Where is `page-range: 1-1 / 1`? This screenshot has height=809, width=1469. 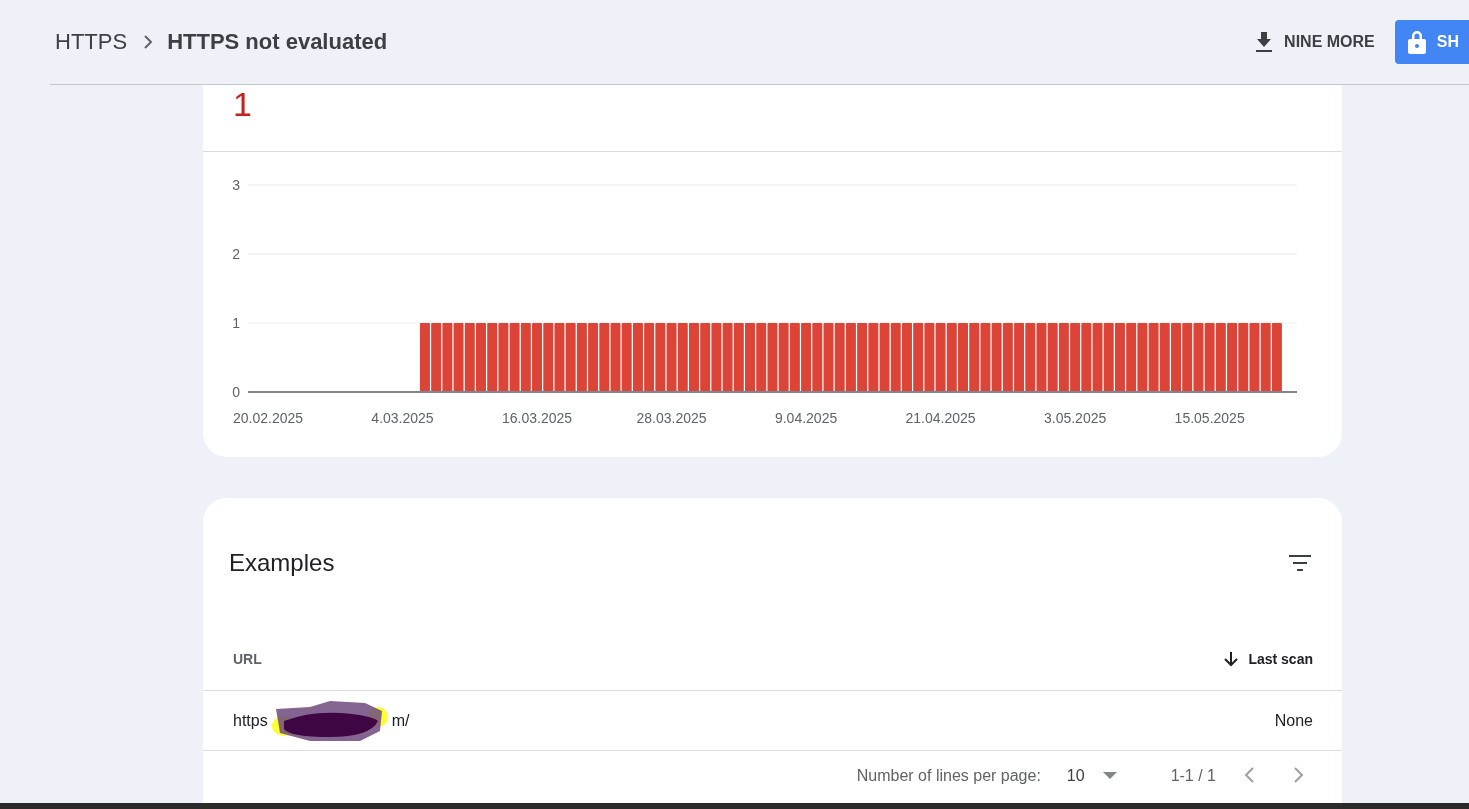 page-range: 1-1 / 1 is located at coordinates (1193, 776).